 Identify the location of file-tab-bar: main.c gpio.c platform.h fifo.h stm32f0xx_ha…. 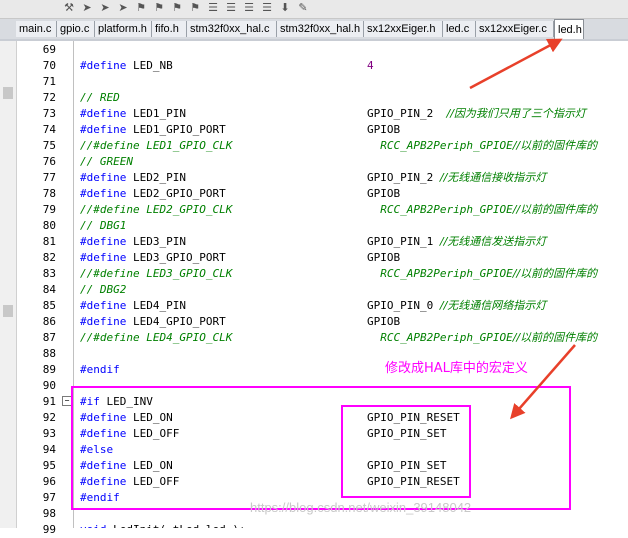
(314, 30).